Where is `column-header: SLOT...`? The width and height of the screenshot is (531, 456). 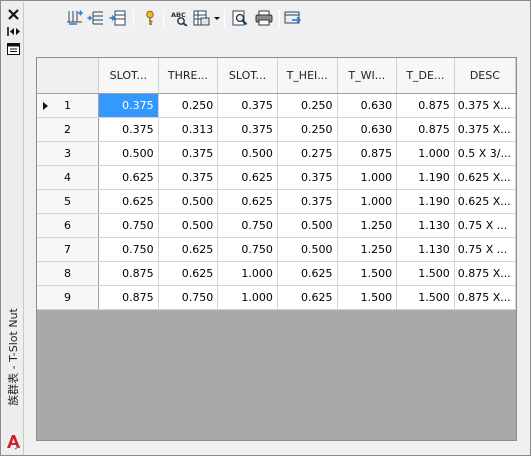 column-header: SLOT... is located at coordinates (128, 76).